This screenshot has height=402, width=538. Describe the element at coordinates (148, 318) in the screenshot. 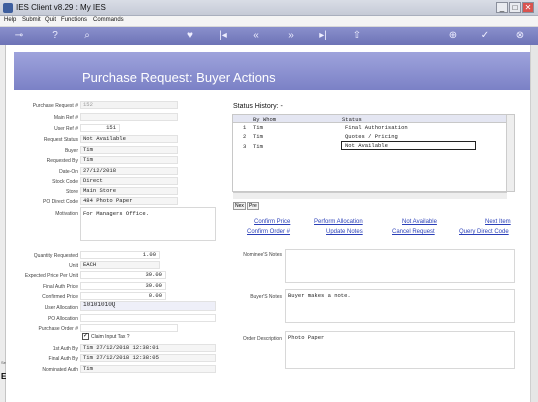

I see `po-allocation-field` at that location.